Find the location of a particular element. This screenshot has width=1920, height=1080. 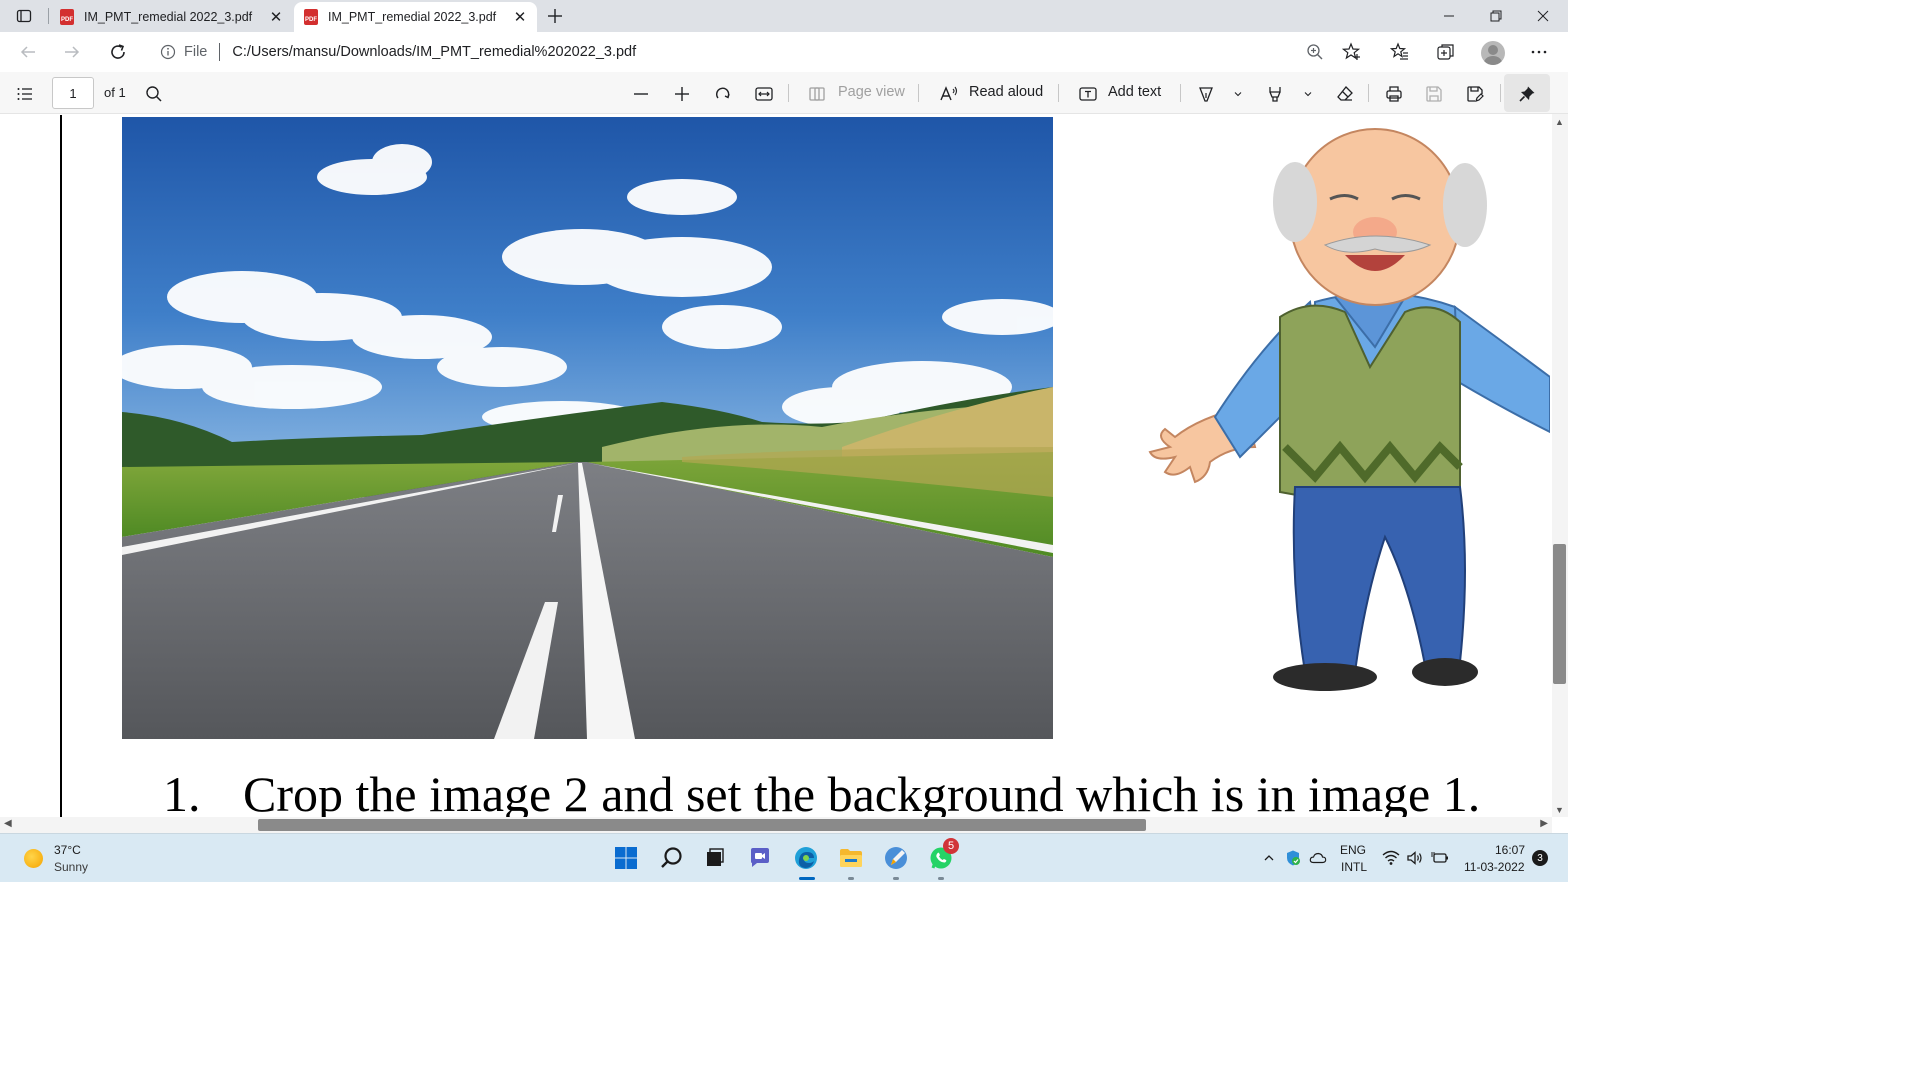

page-count-label: of 1 is located at coordinates (115, 92).